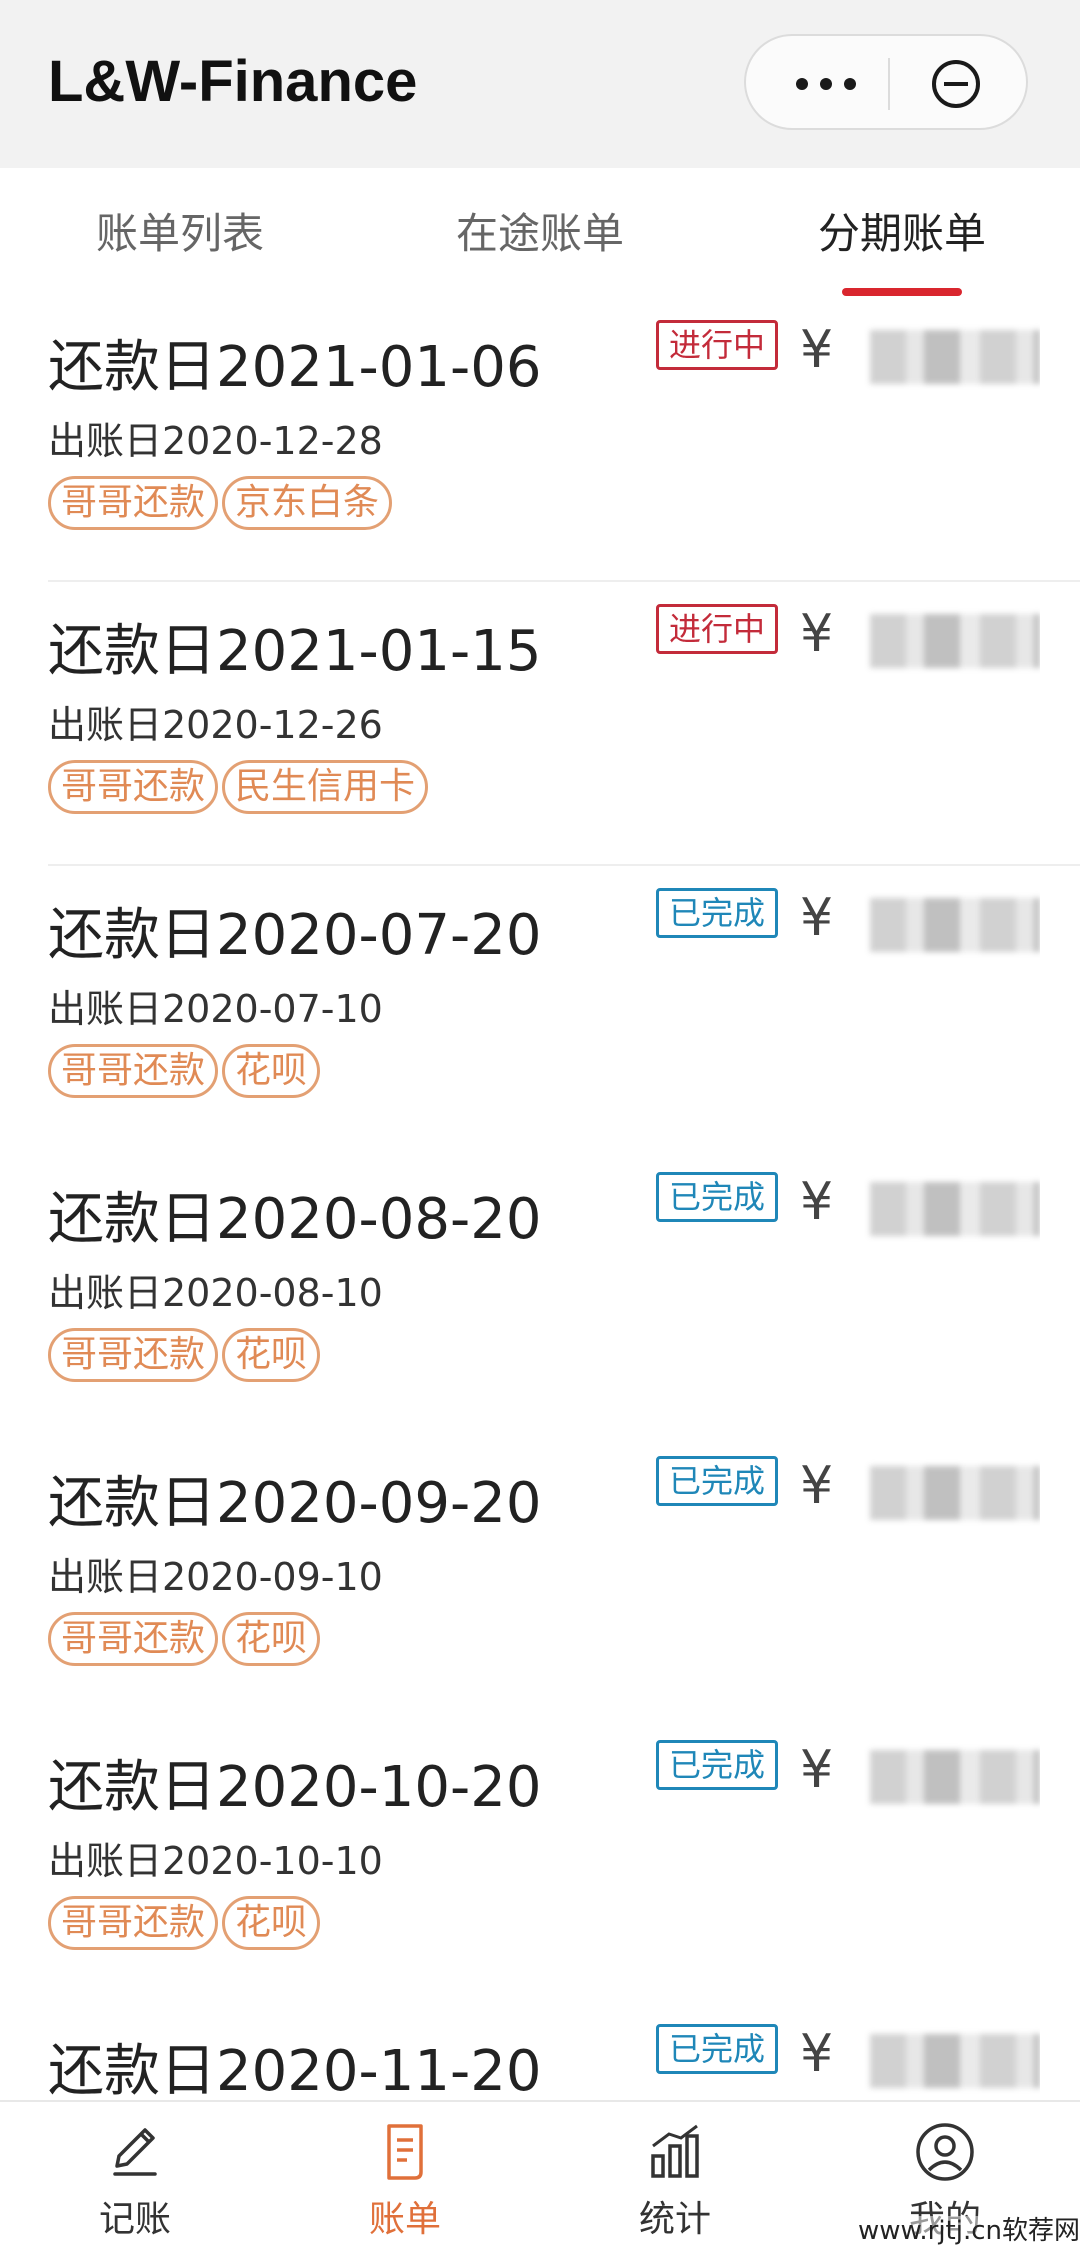 Image resolution: width=1080 pixels, height=2249 pixels. What do you see at coordinates (215, 1009) in the screenshot?
I see `statement-date: 出账日2020-07-10` at bounding box center [215, 1009].